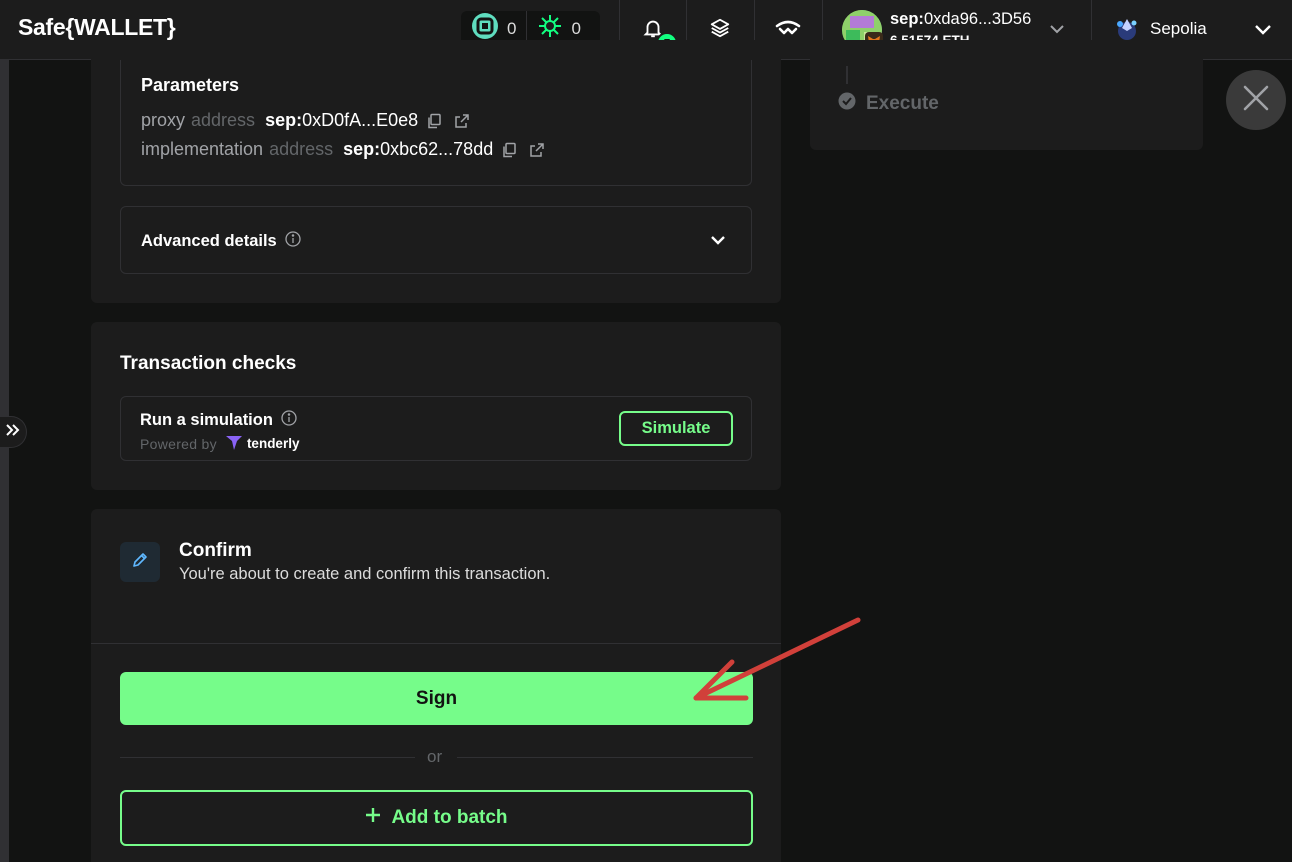  I want to click on simulation-title: Run a simulation, so click(218, 420).